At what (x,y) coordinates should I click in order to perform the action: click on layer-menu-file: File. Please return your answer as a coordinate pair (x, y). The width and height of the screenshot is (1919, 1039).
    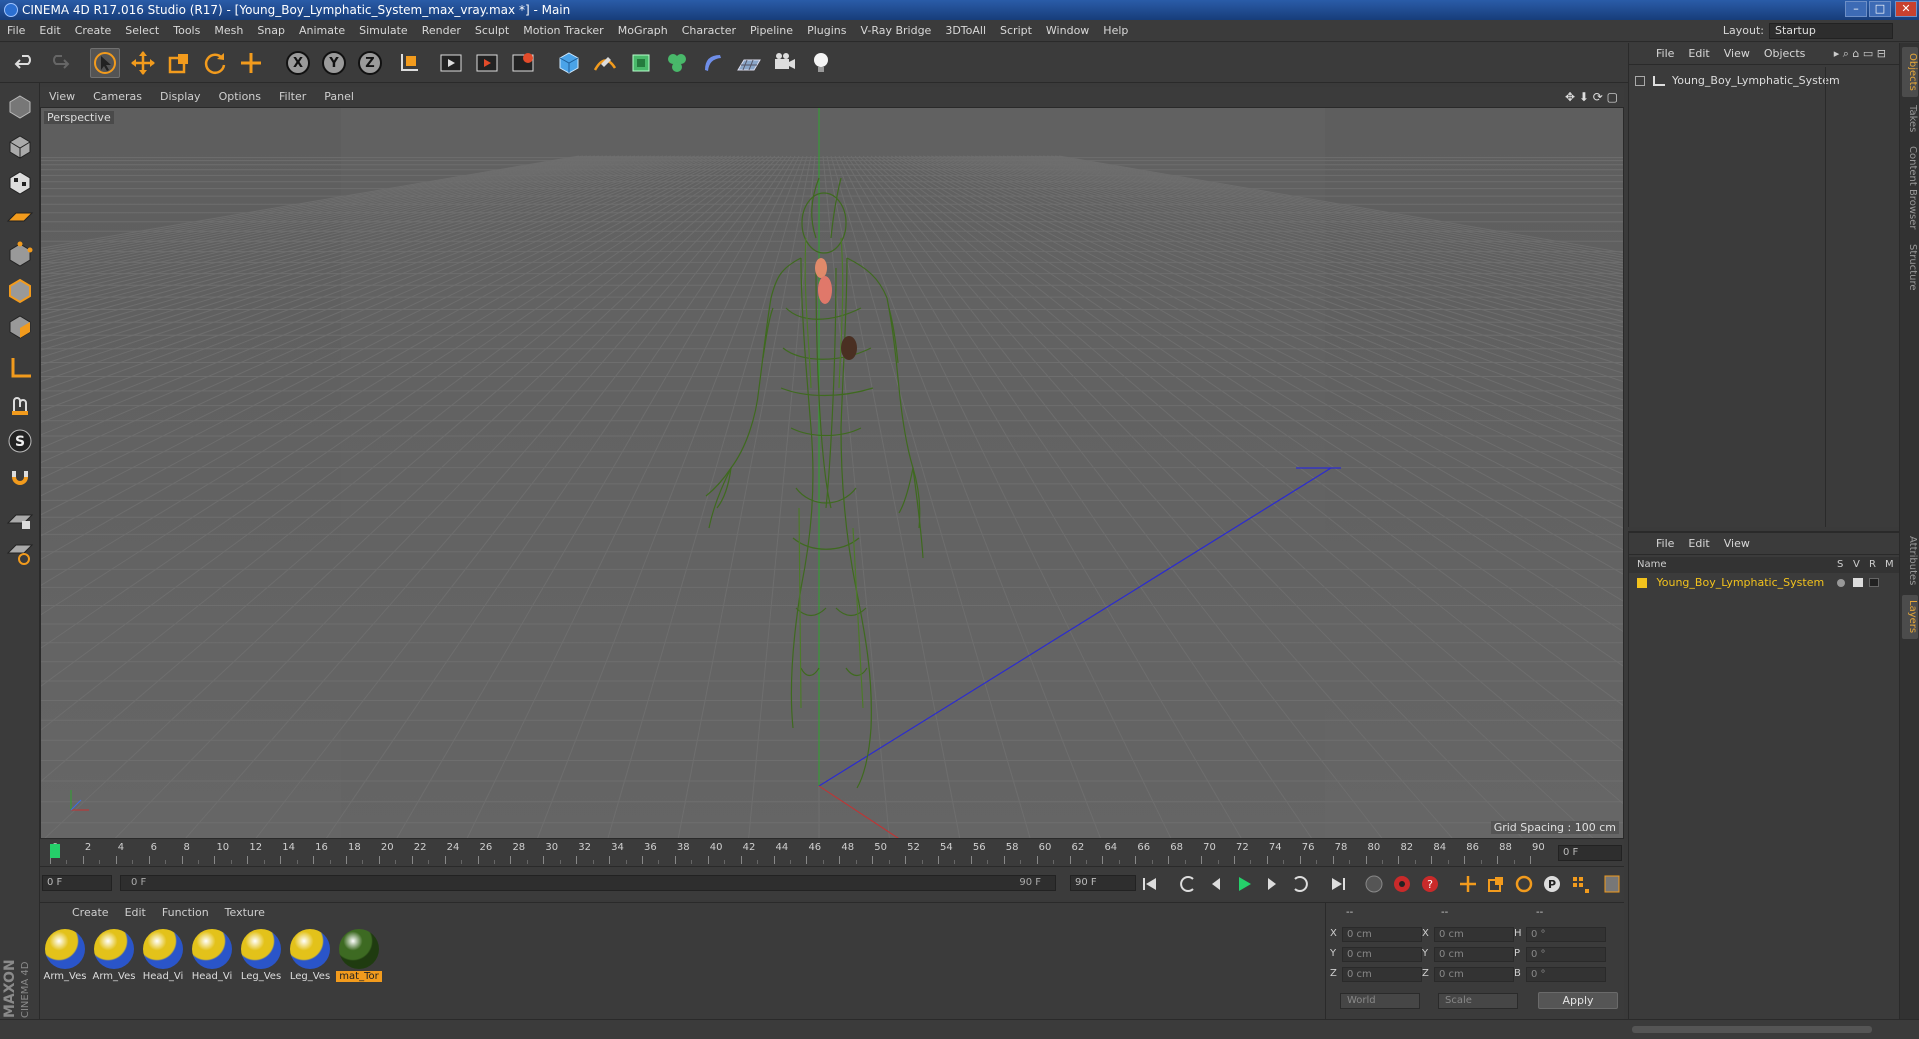
    Looking at the image, I should click on (1665, 544).